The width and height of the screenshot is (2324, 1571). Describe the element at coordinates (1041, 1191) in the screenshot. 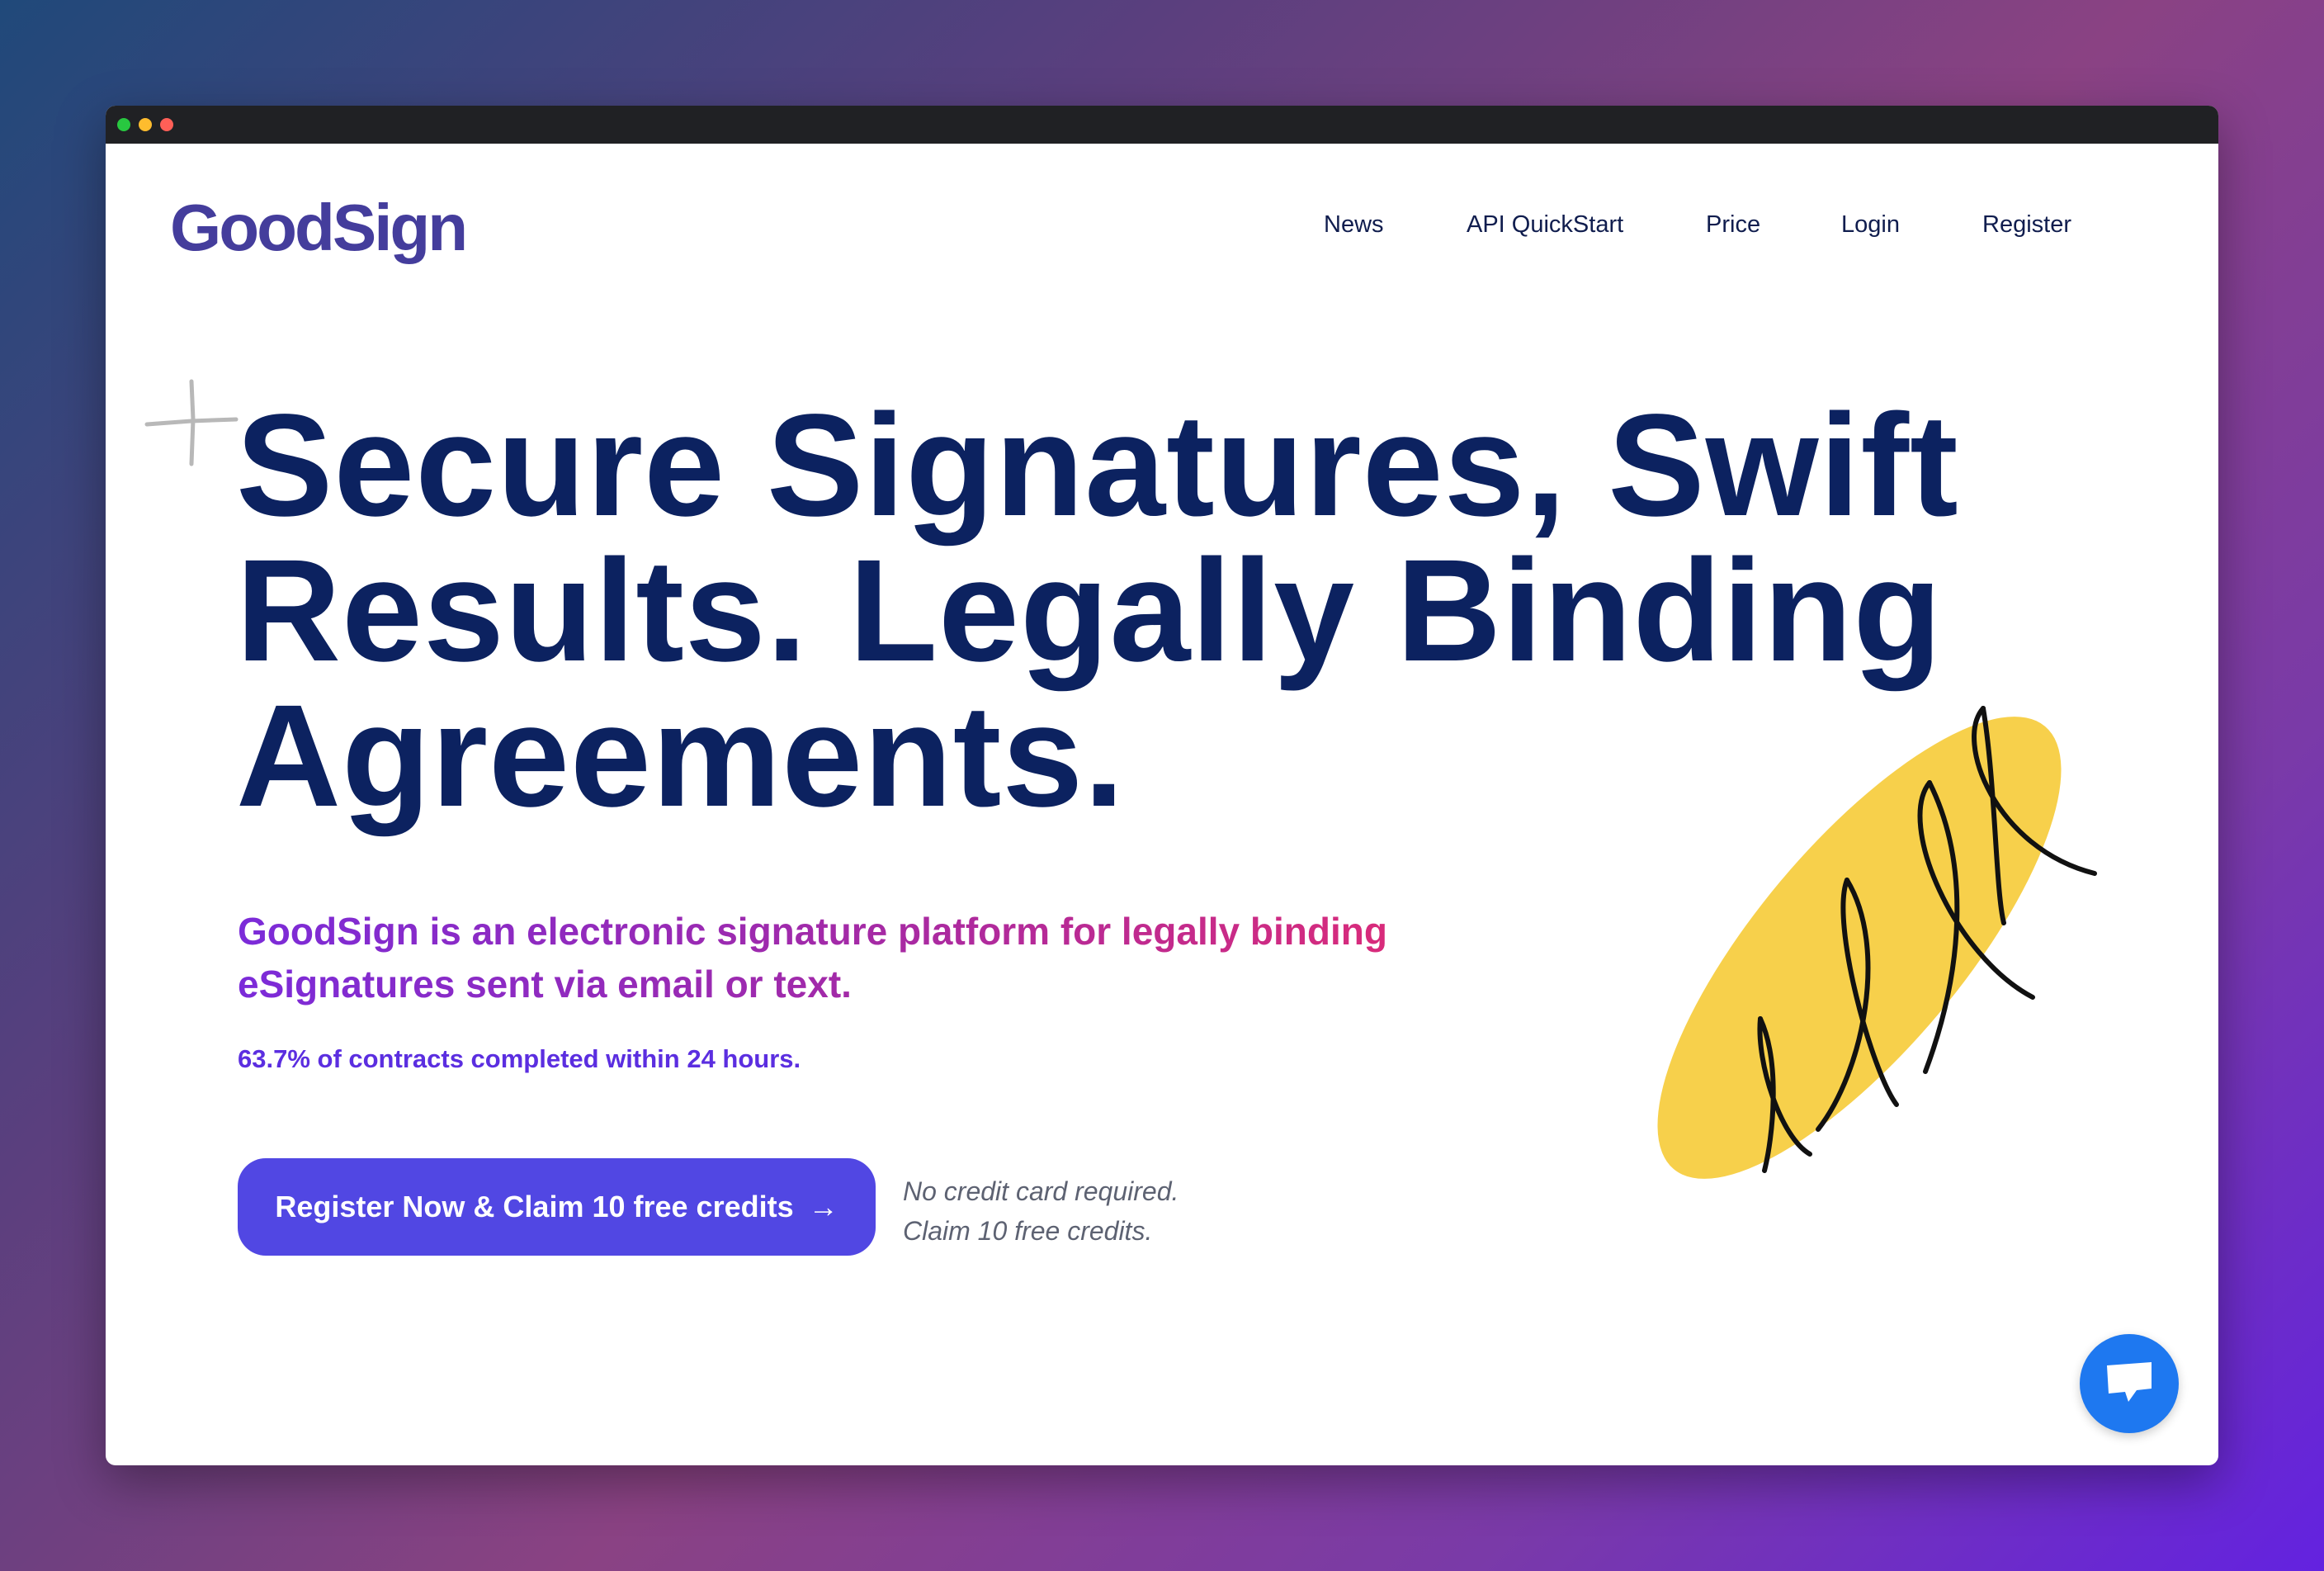

I see `cta-note-line-1: No credit card required.` at that location.